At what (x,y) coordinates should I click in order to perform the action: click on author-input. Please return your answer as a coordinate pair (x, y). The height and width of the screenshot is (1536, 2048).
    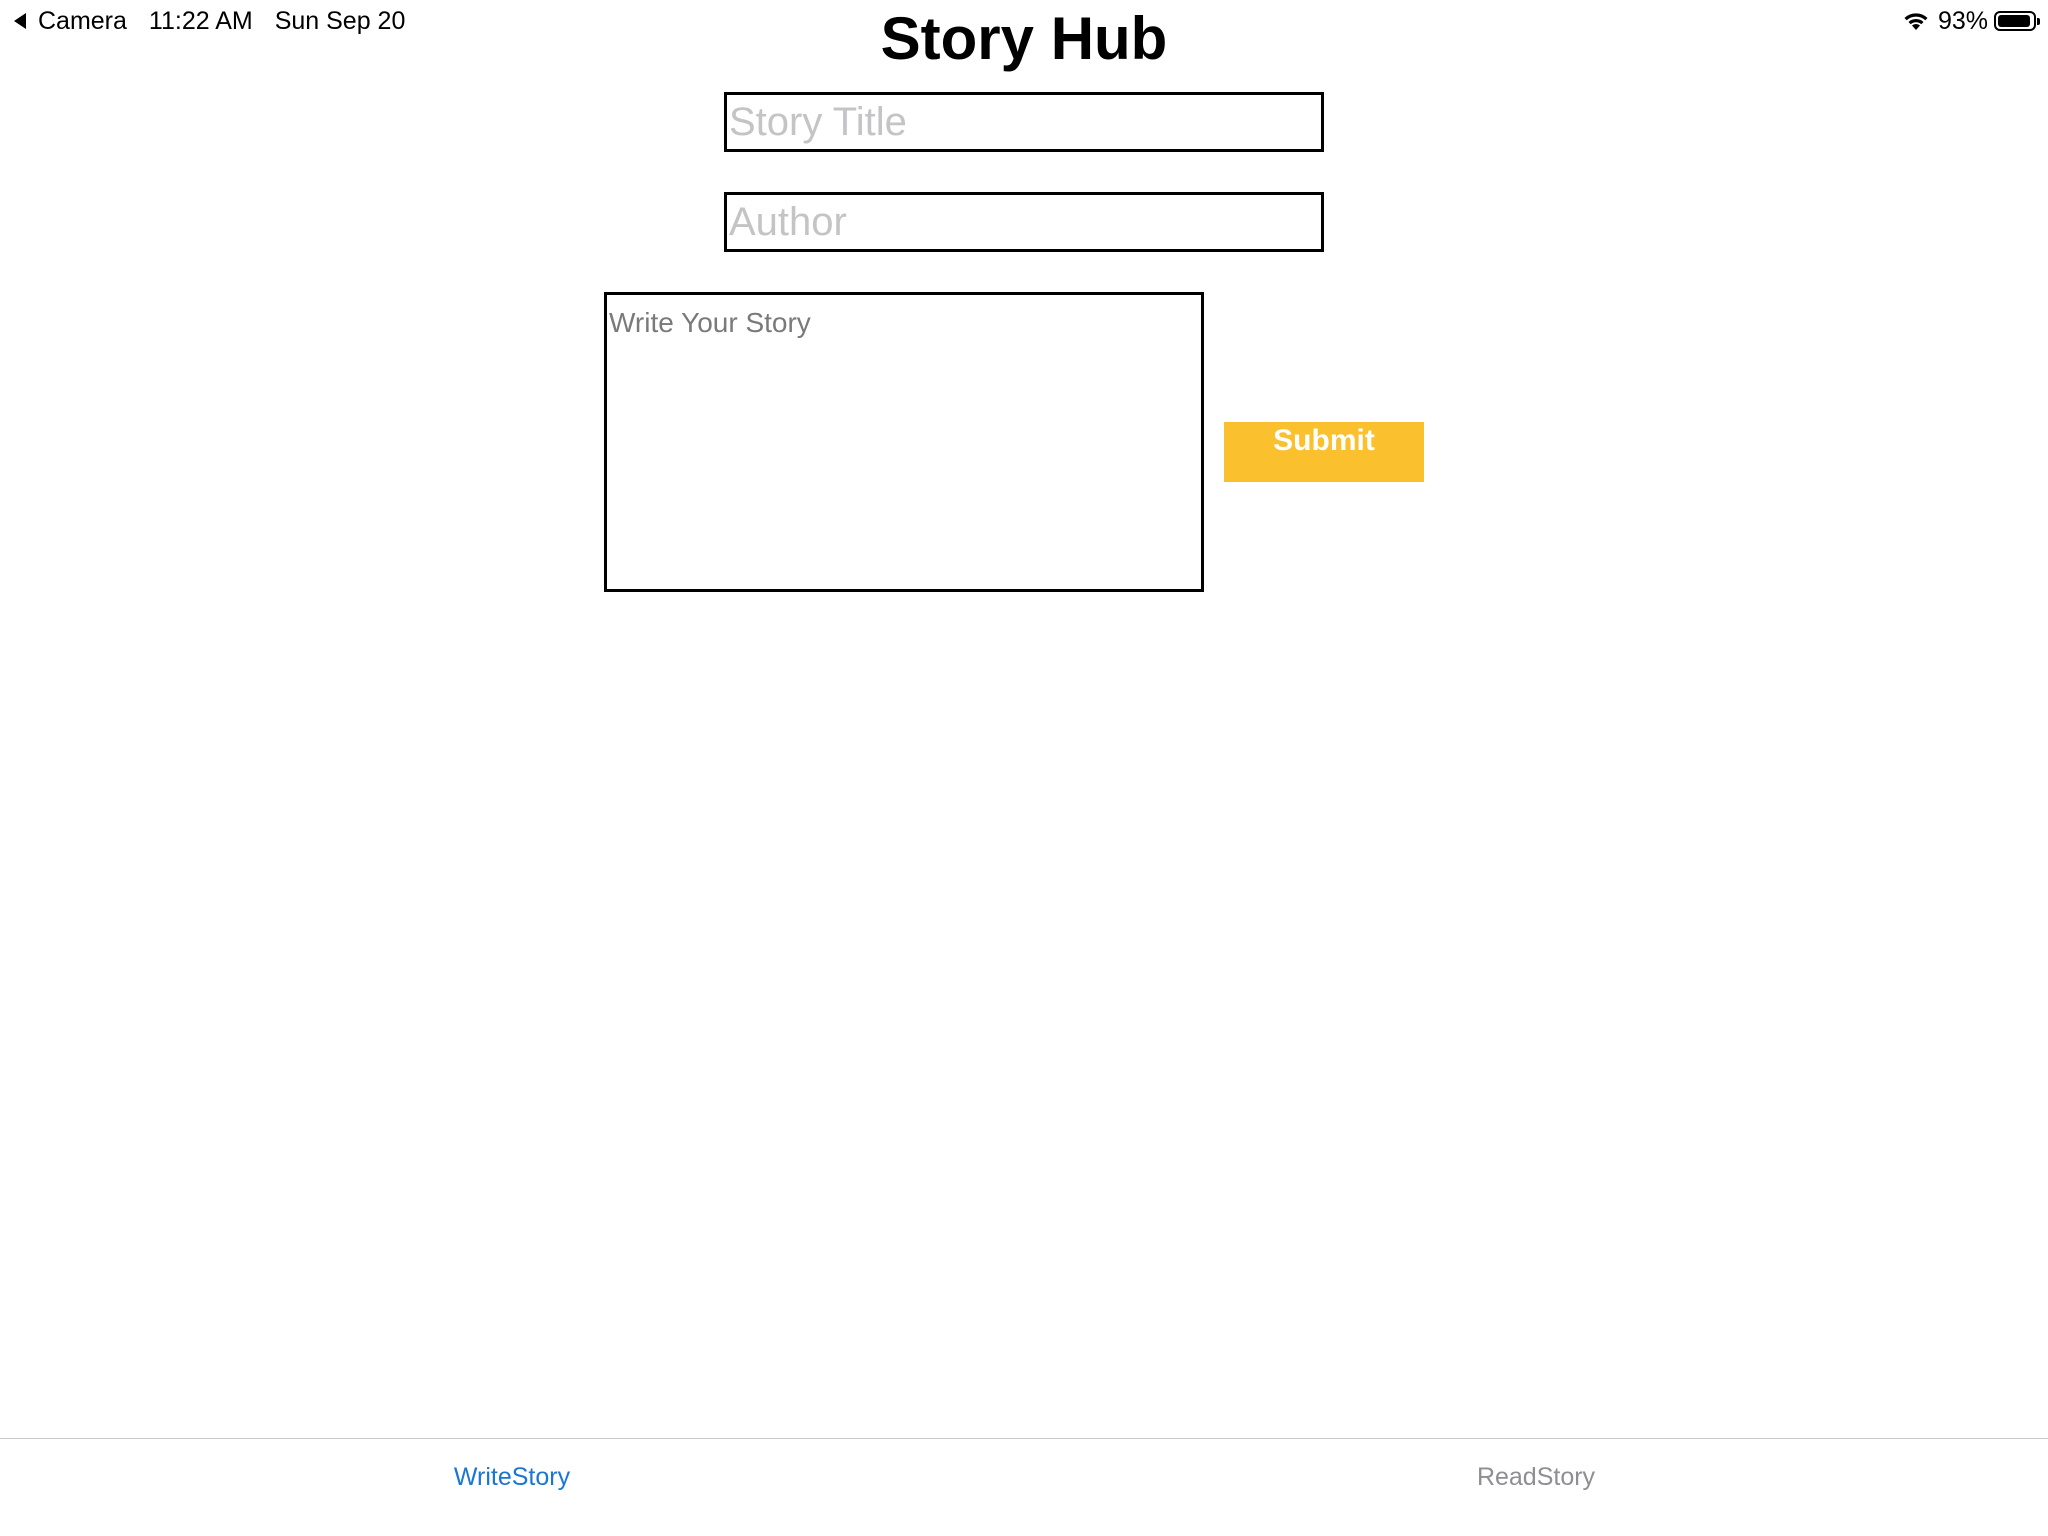
    Looking at the image, I should click on (1024, 222).